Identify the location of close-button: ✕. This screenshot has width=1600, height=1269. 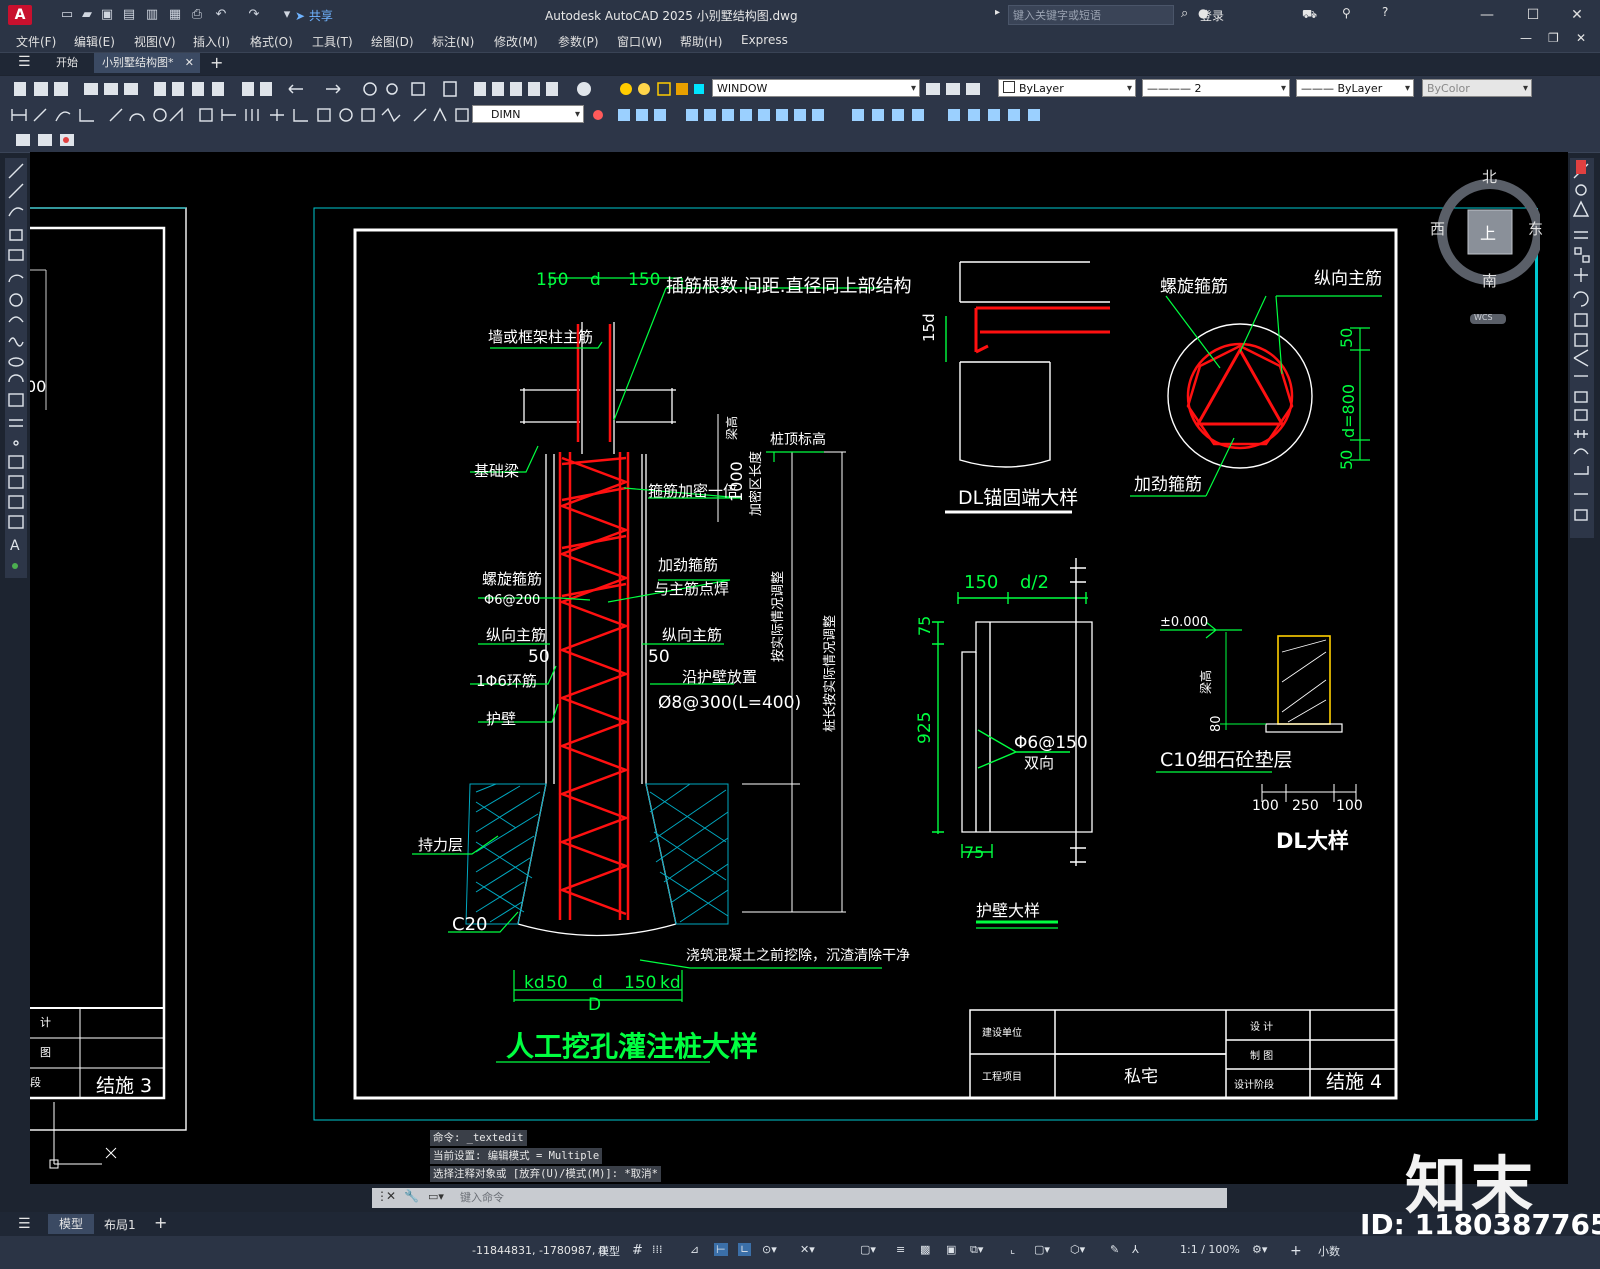
(1577, 15).